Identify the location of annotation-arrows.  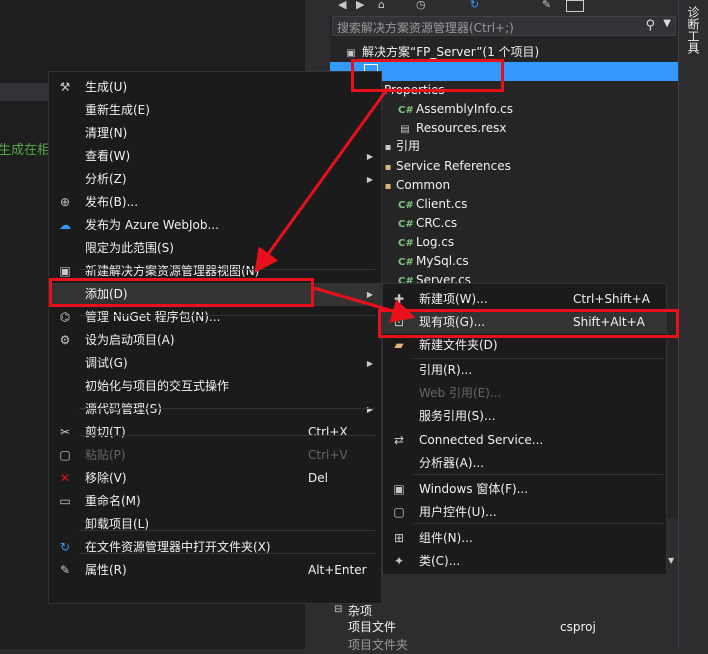
(335, 205).